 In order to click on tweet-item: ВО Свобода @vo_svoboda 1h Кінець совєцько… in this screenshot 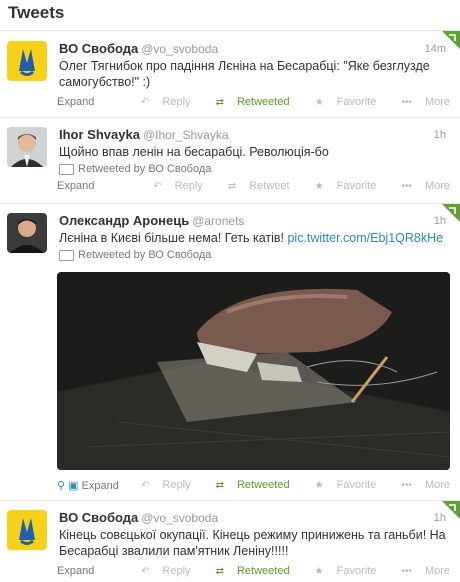, I will do `click(230, 541)`.